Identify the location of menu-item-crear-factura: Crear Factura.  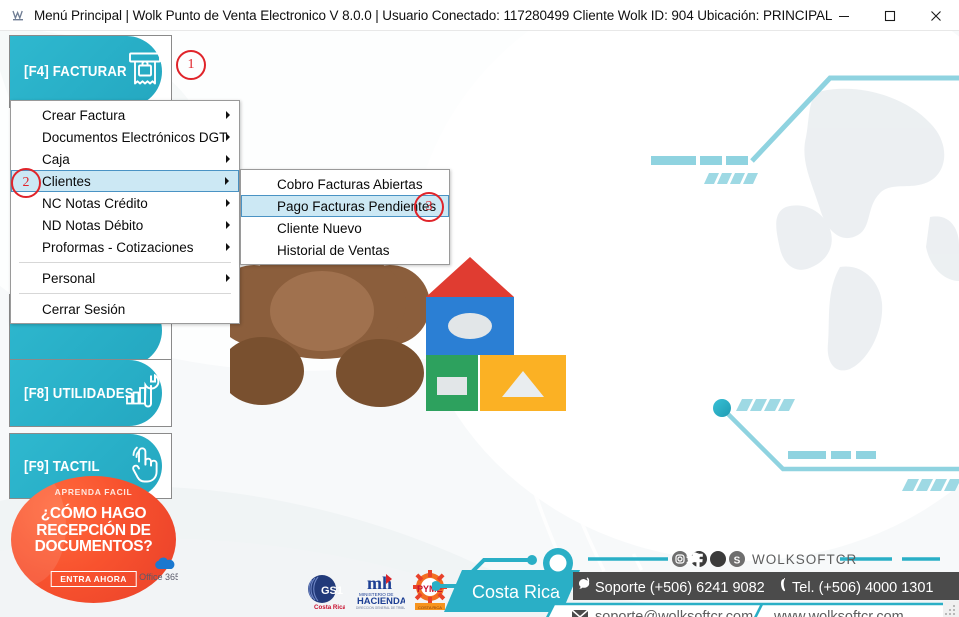
(125, 115).